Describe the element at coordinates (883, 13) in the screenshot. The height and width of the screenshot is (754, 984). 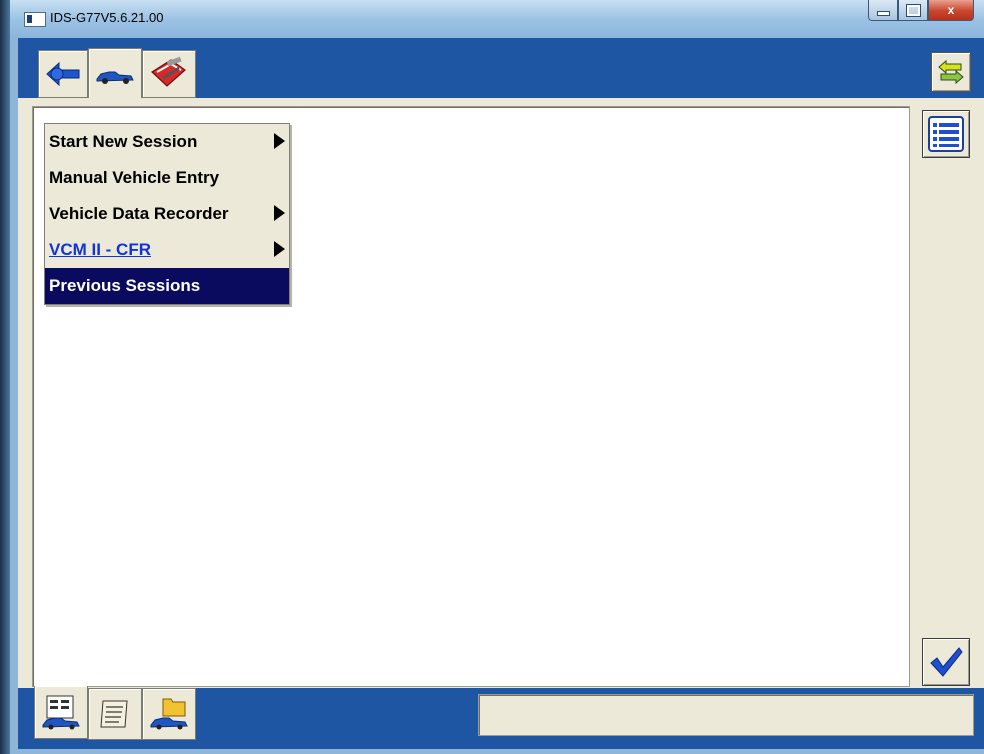
I see `minimize-icon` at that location.